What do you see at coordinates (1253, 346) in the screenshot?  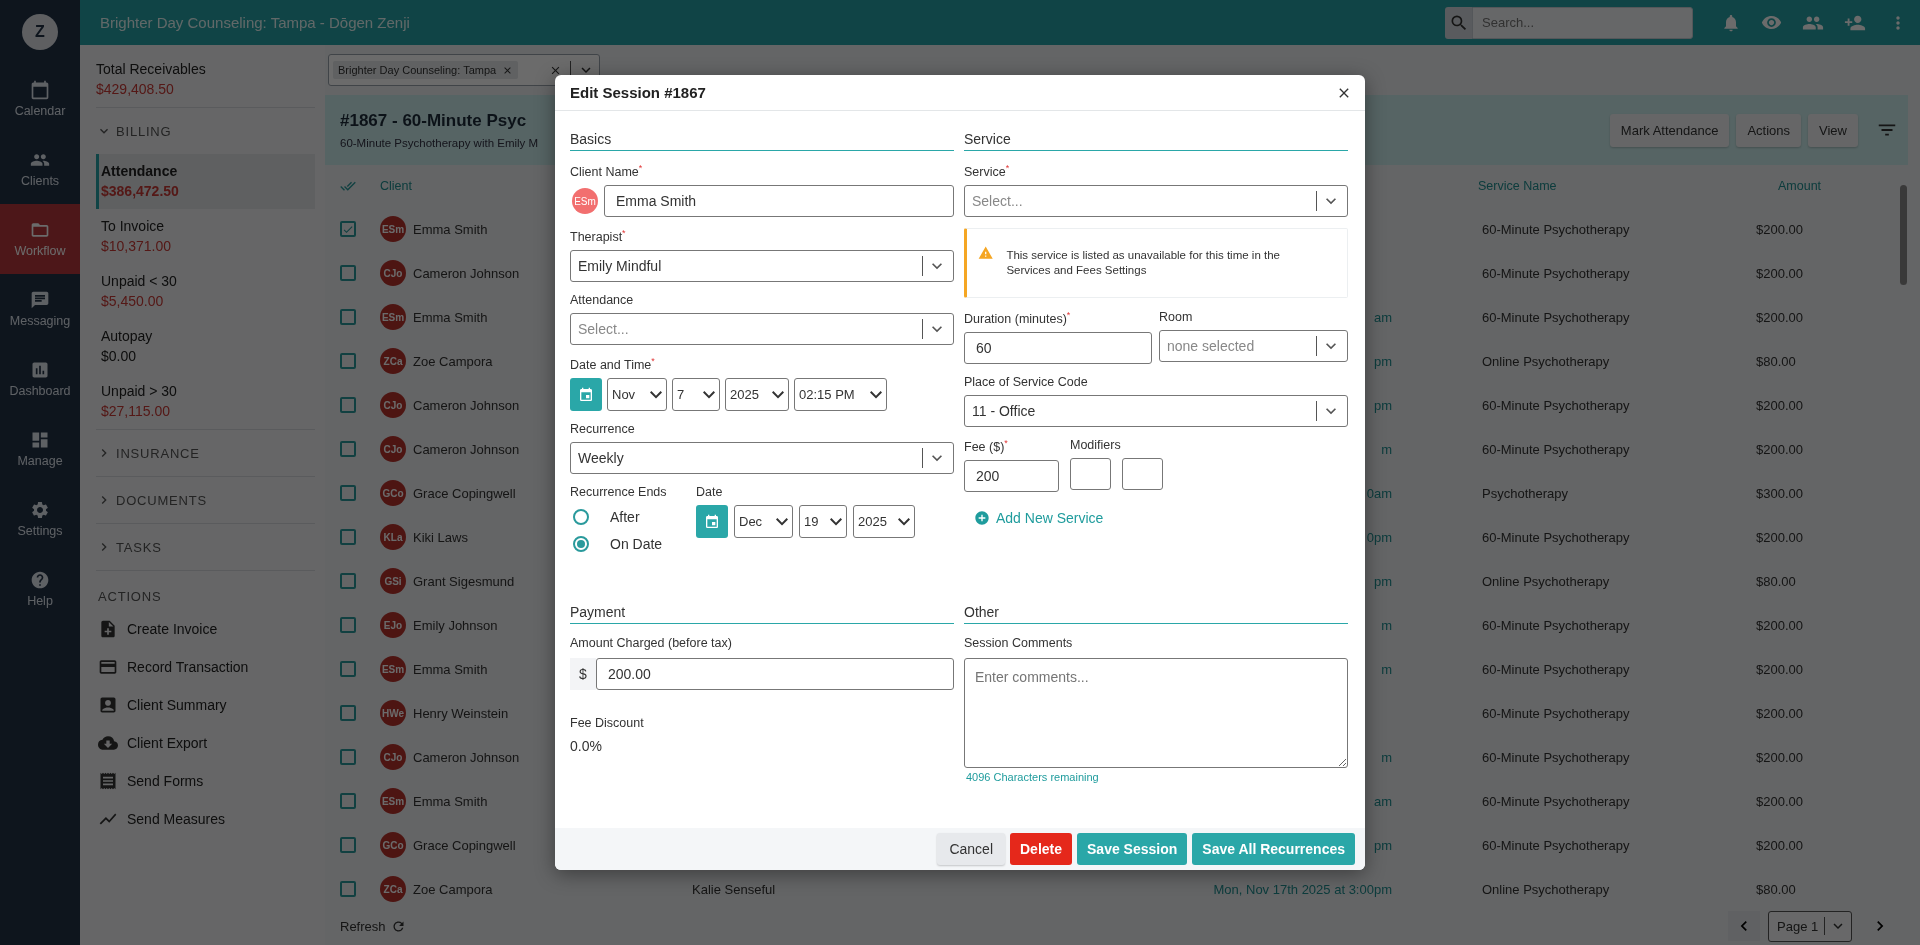 I see `room-select: none selected` at bounding box center [1253, 346].